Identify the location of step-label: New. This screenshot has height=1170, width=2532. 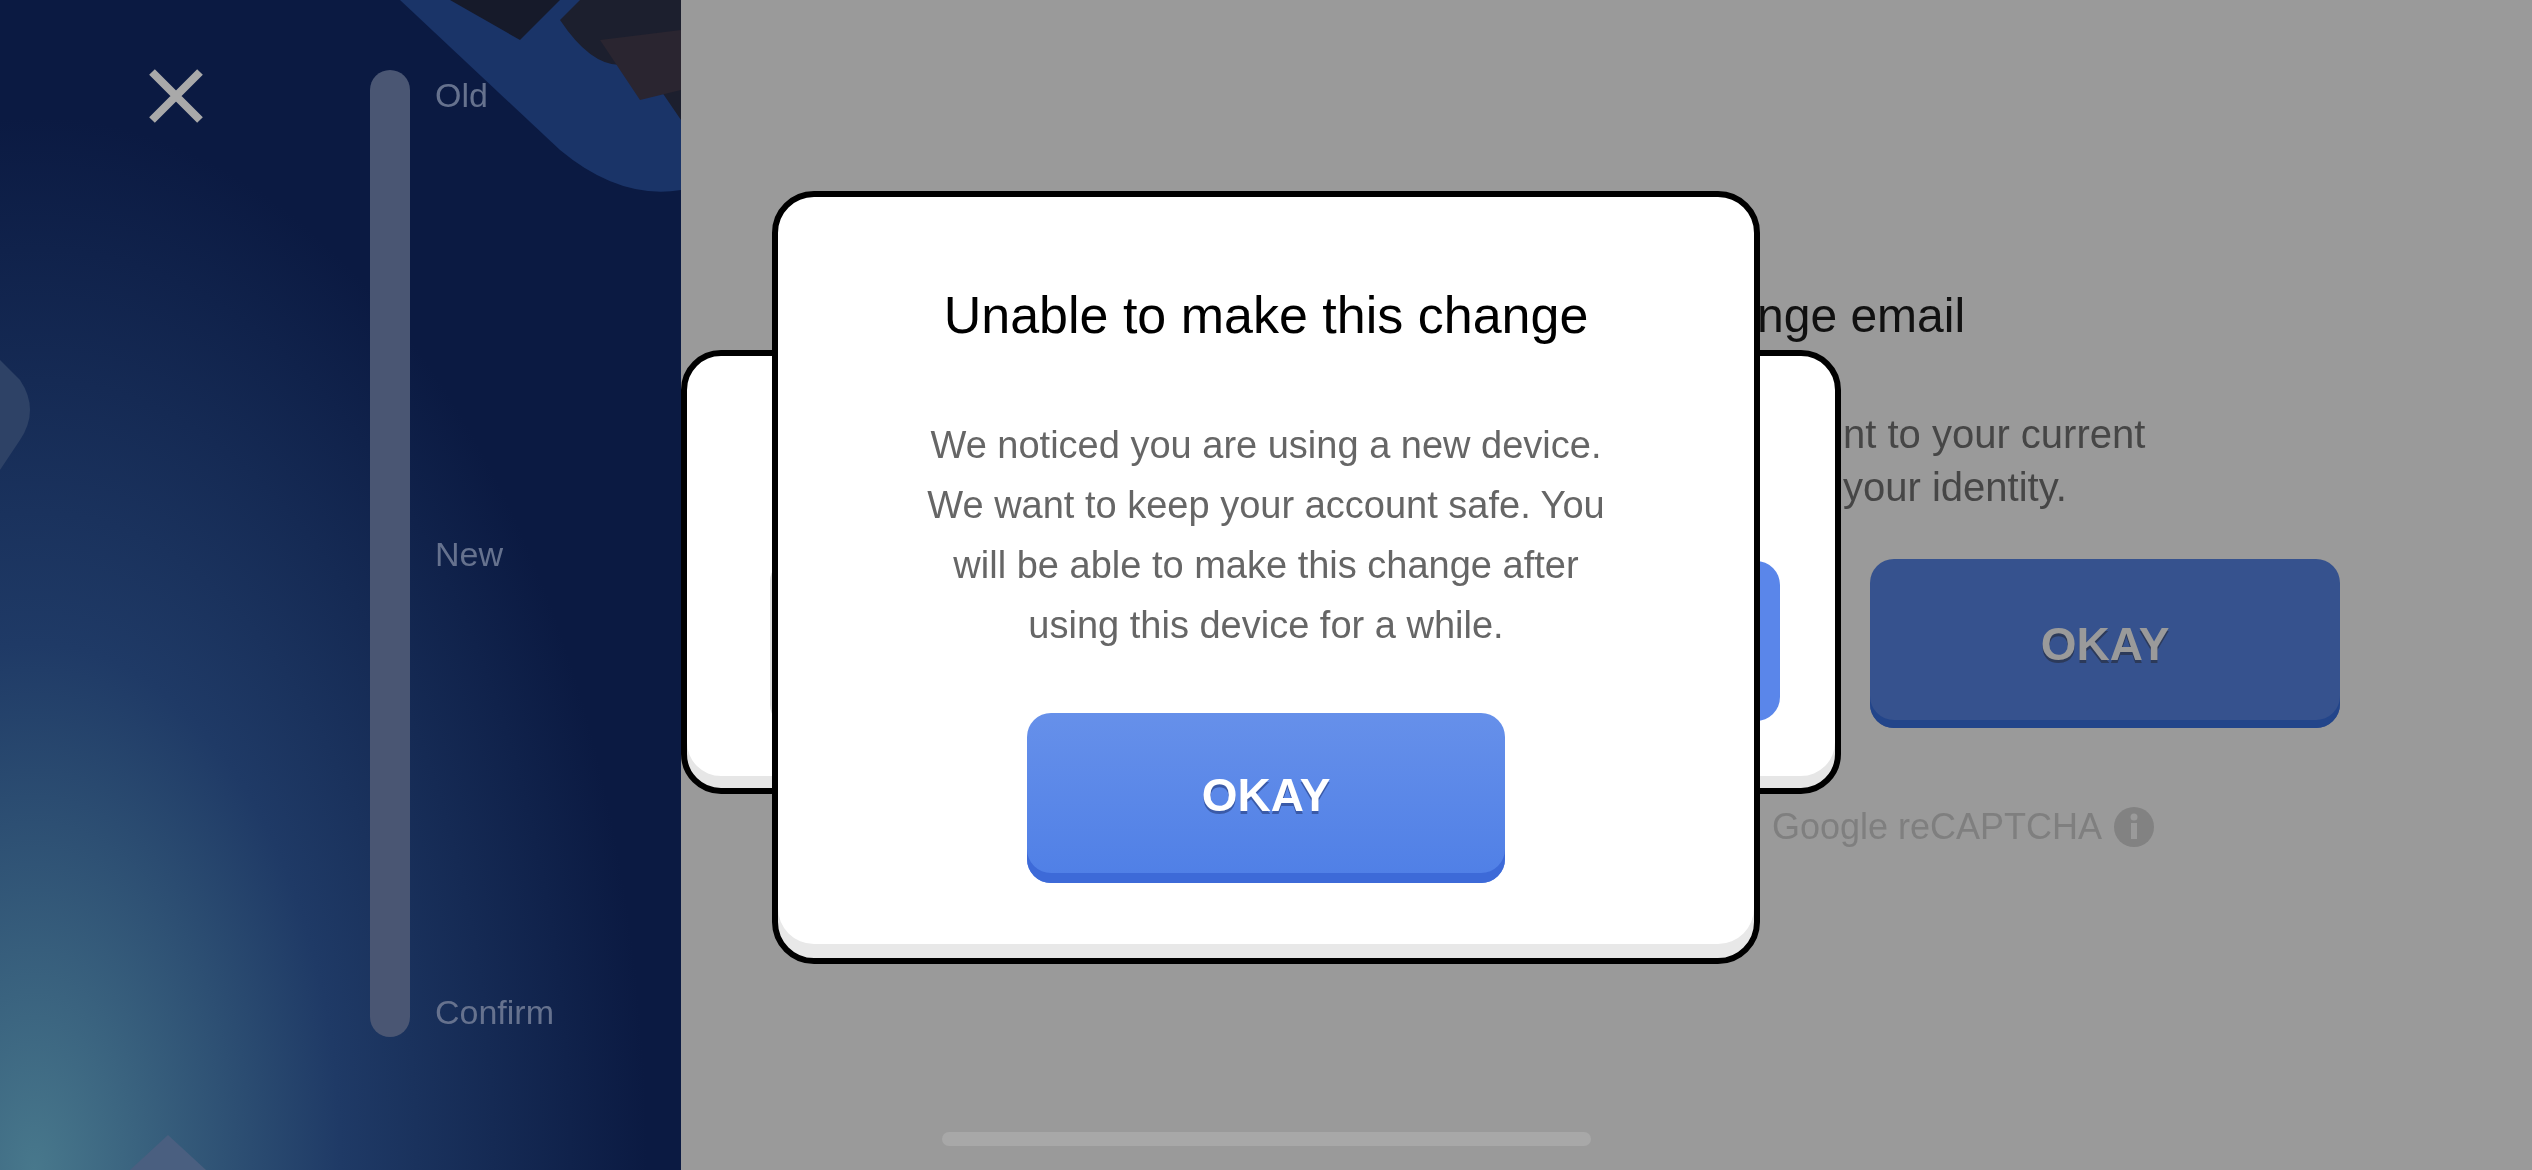
(470, 554).